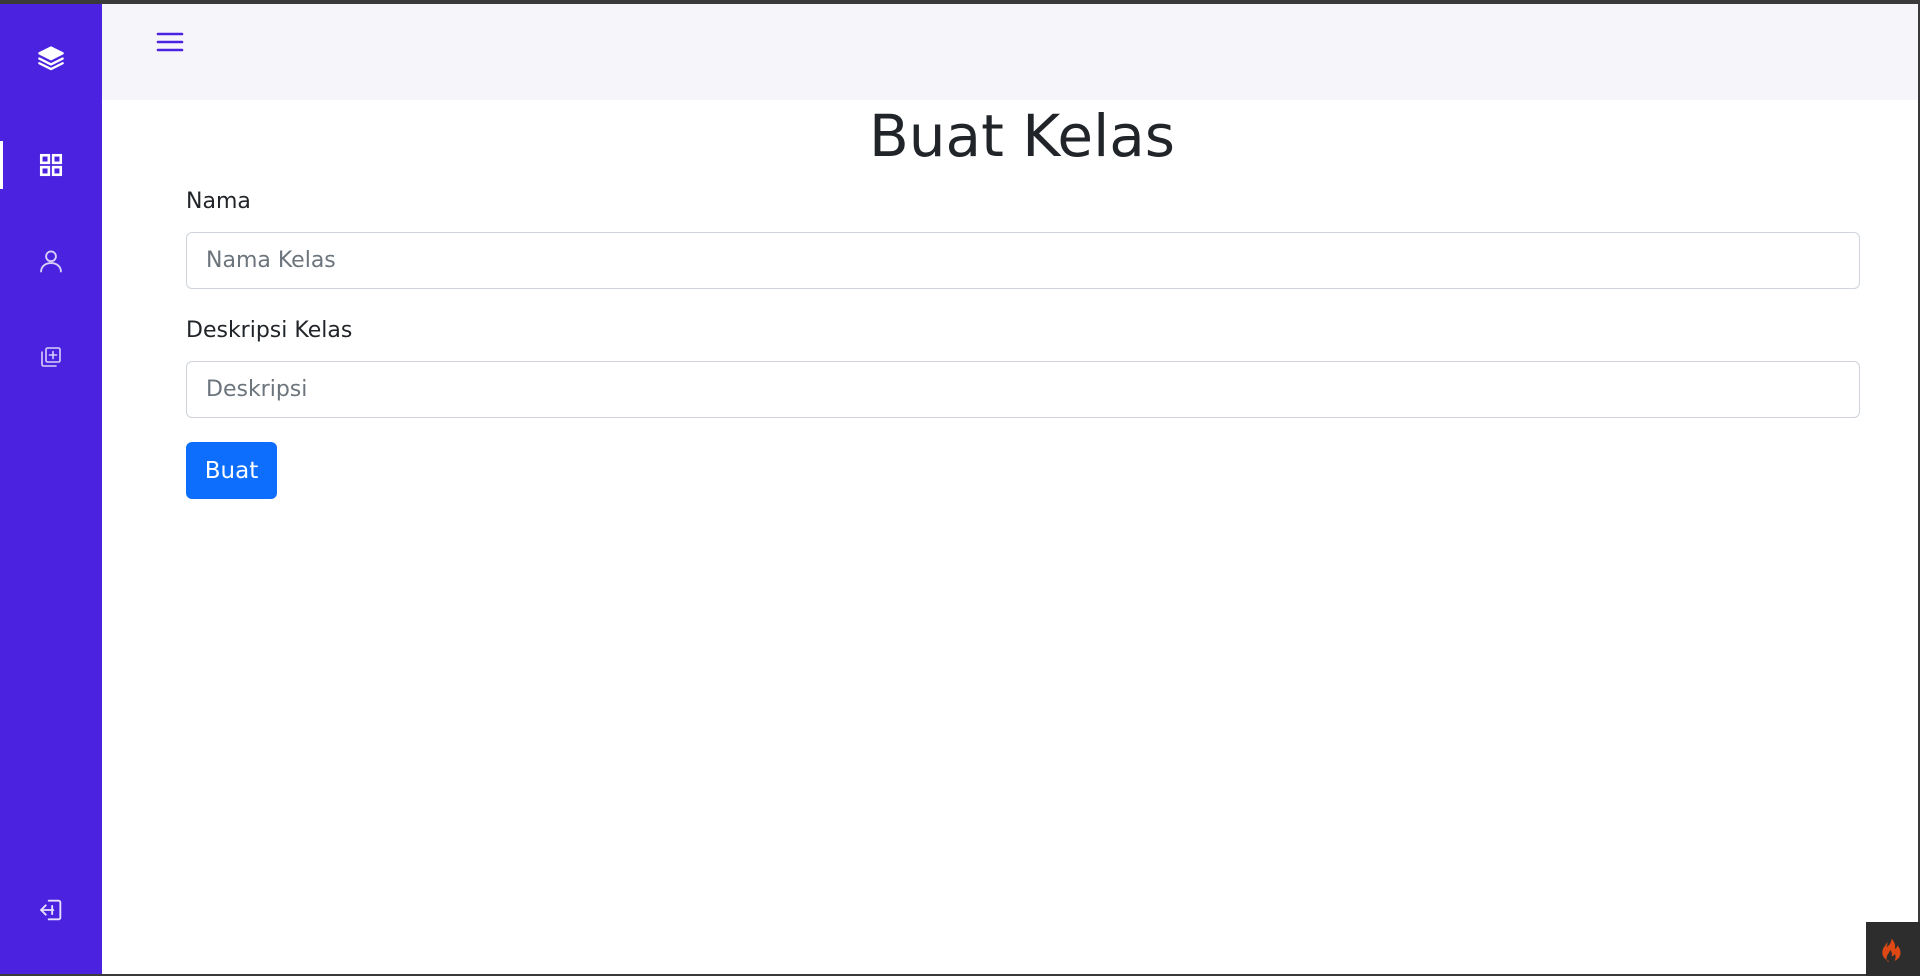 This screenshot has width=1920, height=976. I want to click on description-label: Deskripsi Kelas, so click(269, 330).